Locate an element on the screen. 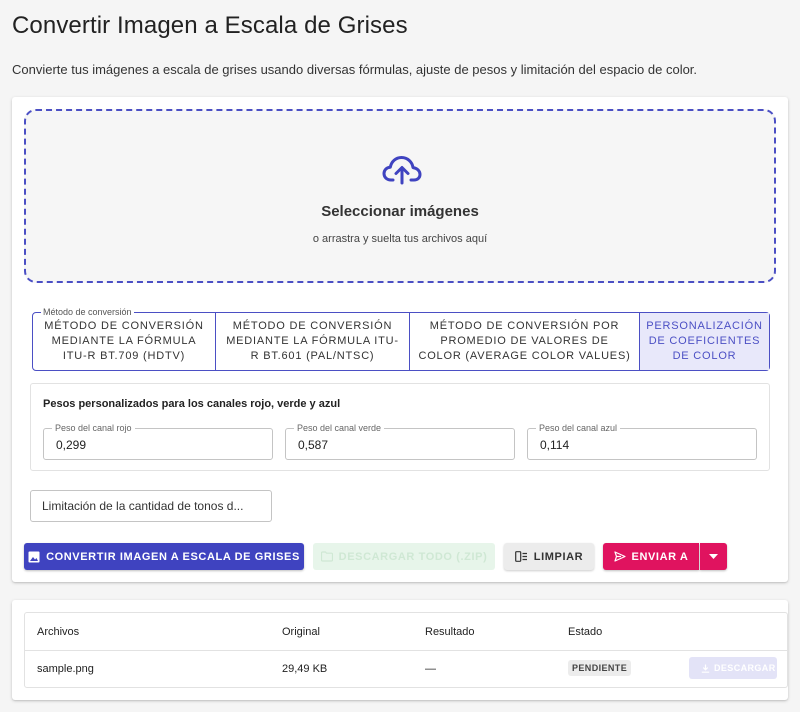 The width and height of the screenshot is (800, 712). download-button-label: DESCARGAR is located at coordinates (745, 668).